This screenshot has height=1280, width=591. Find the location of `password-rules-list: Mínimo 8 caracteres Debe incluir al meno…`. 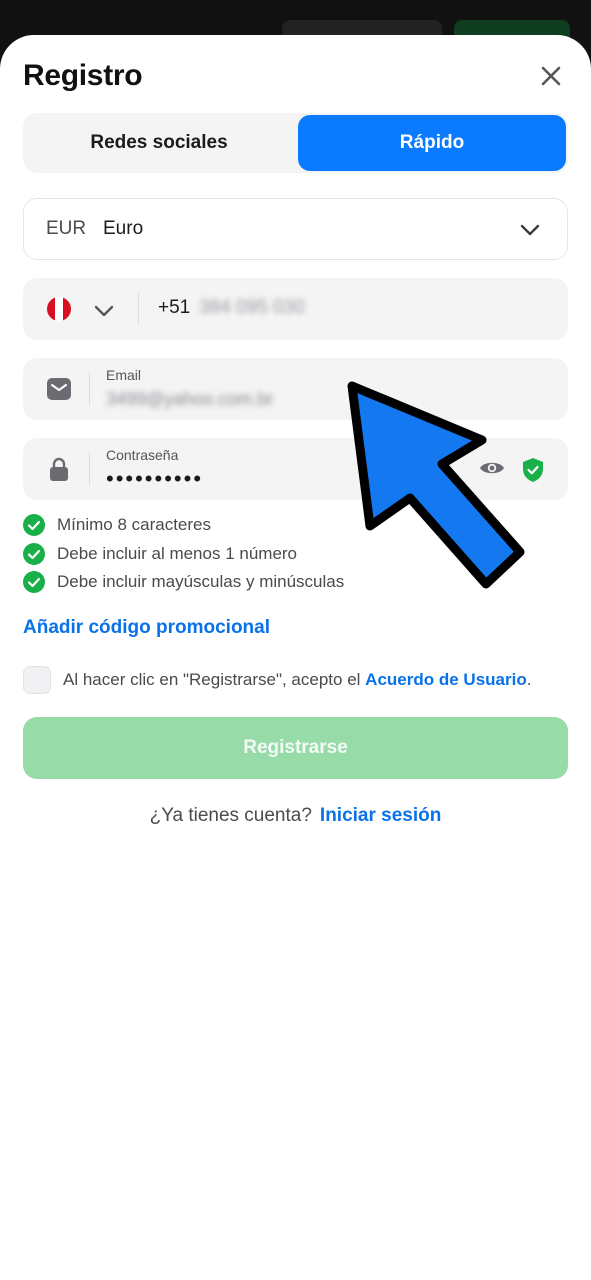

password-rules-list: Mínimo 8 caracteres Debe incluir al meno… is located at coordinates (183, 554).